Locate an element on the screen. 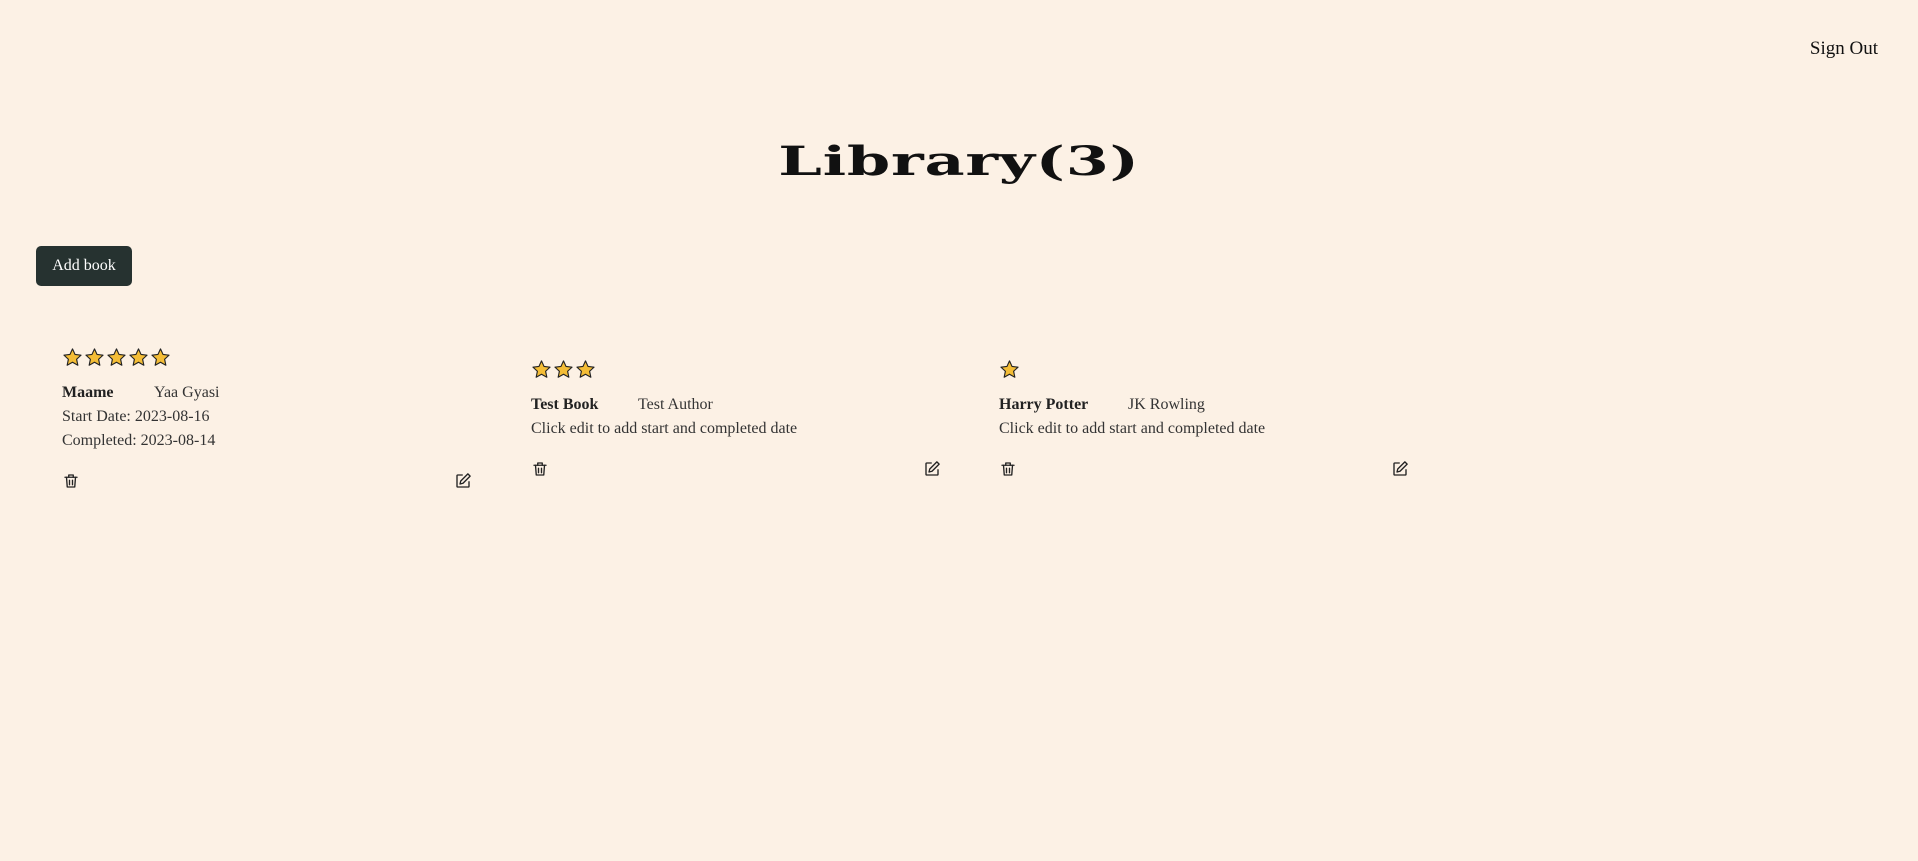 The height and width of the screenshot is (861, 1918). start-date: Start Date: 2023-08-16 is located at coordinates (136, 416).